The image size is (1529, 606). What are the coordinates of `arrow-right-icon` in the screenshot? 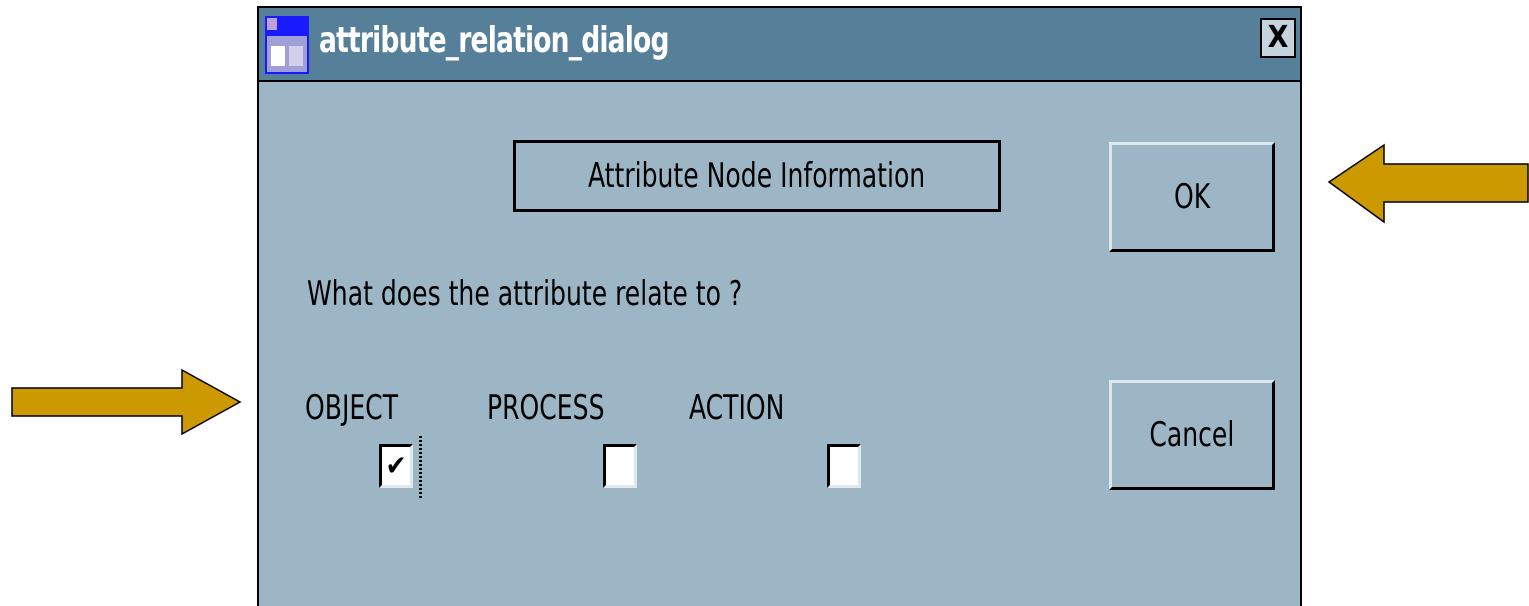 It's located at (126, 402).